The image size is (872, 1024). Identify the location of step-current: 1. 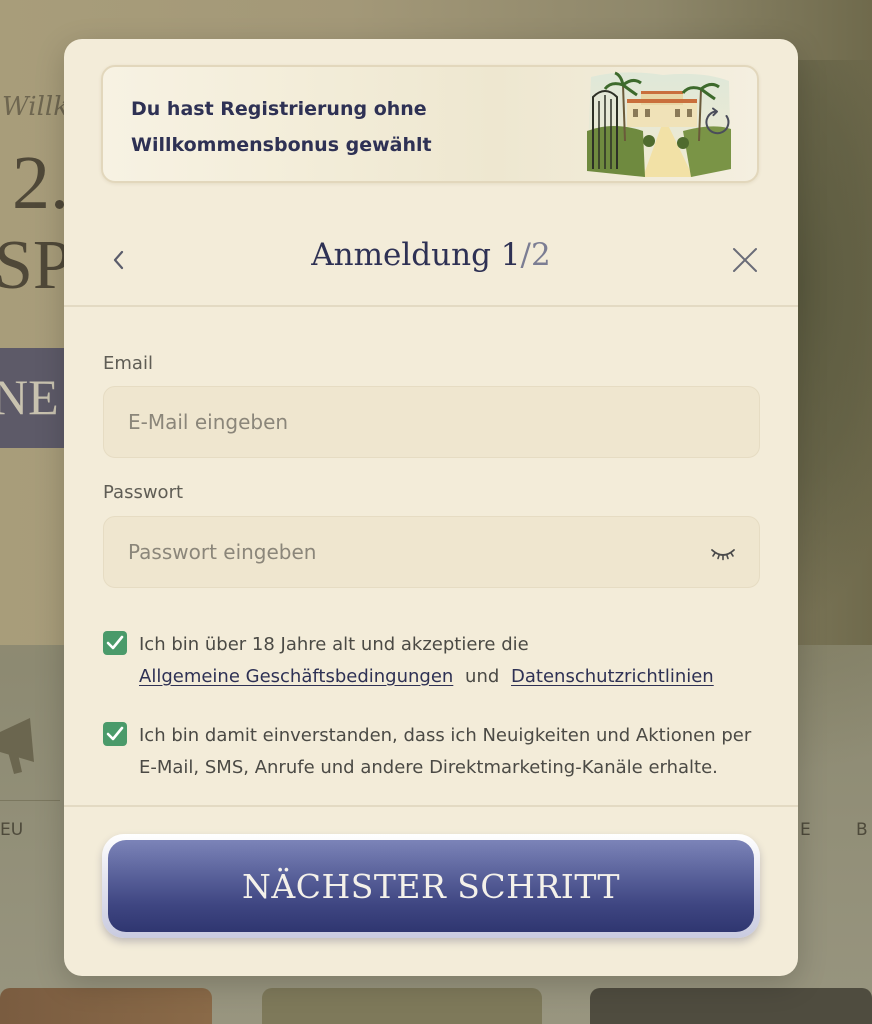
(510, 255).